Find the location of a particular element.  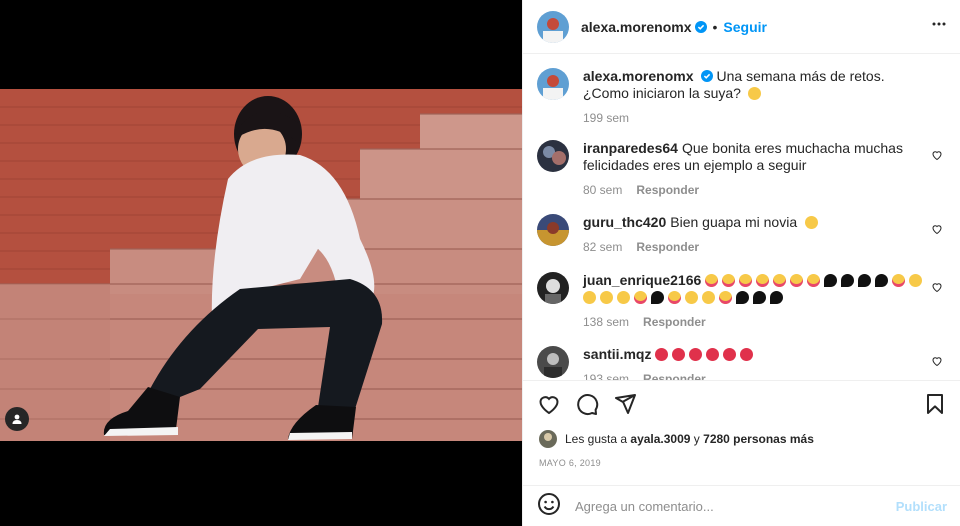

comment-username: iranparedes64 is located at coordinates (630, 148).